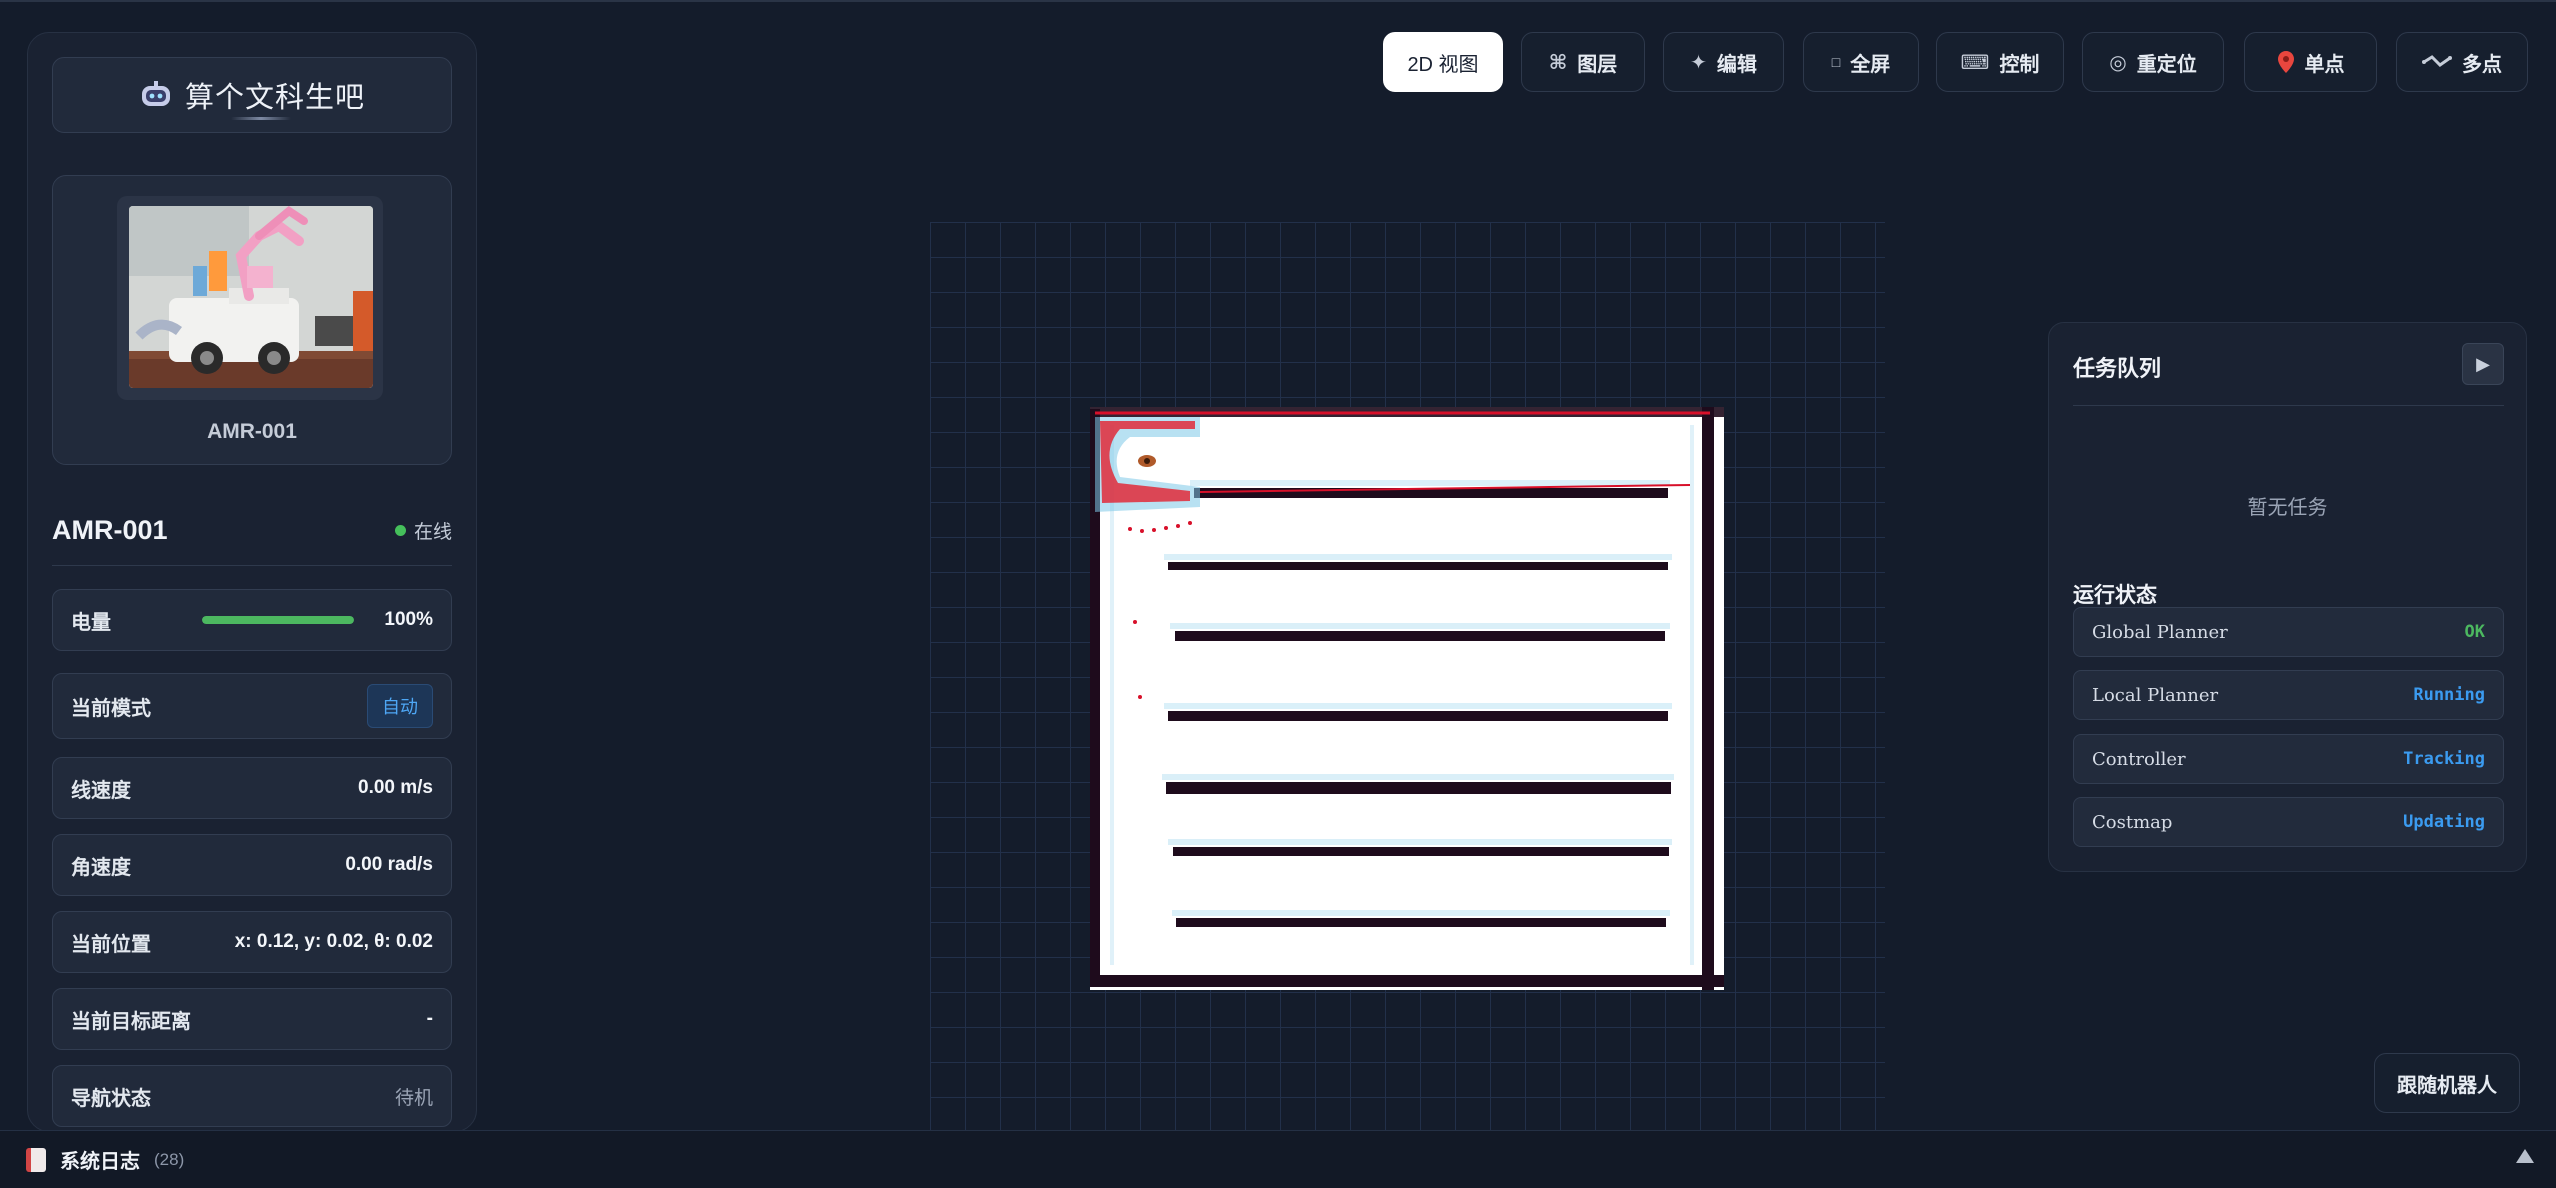 This screenshot has height=1188, width=2556. I want to click on single-point-label: 单点, so click(2324, 64).